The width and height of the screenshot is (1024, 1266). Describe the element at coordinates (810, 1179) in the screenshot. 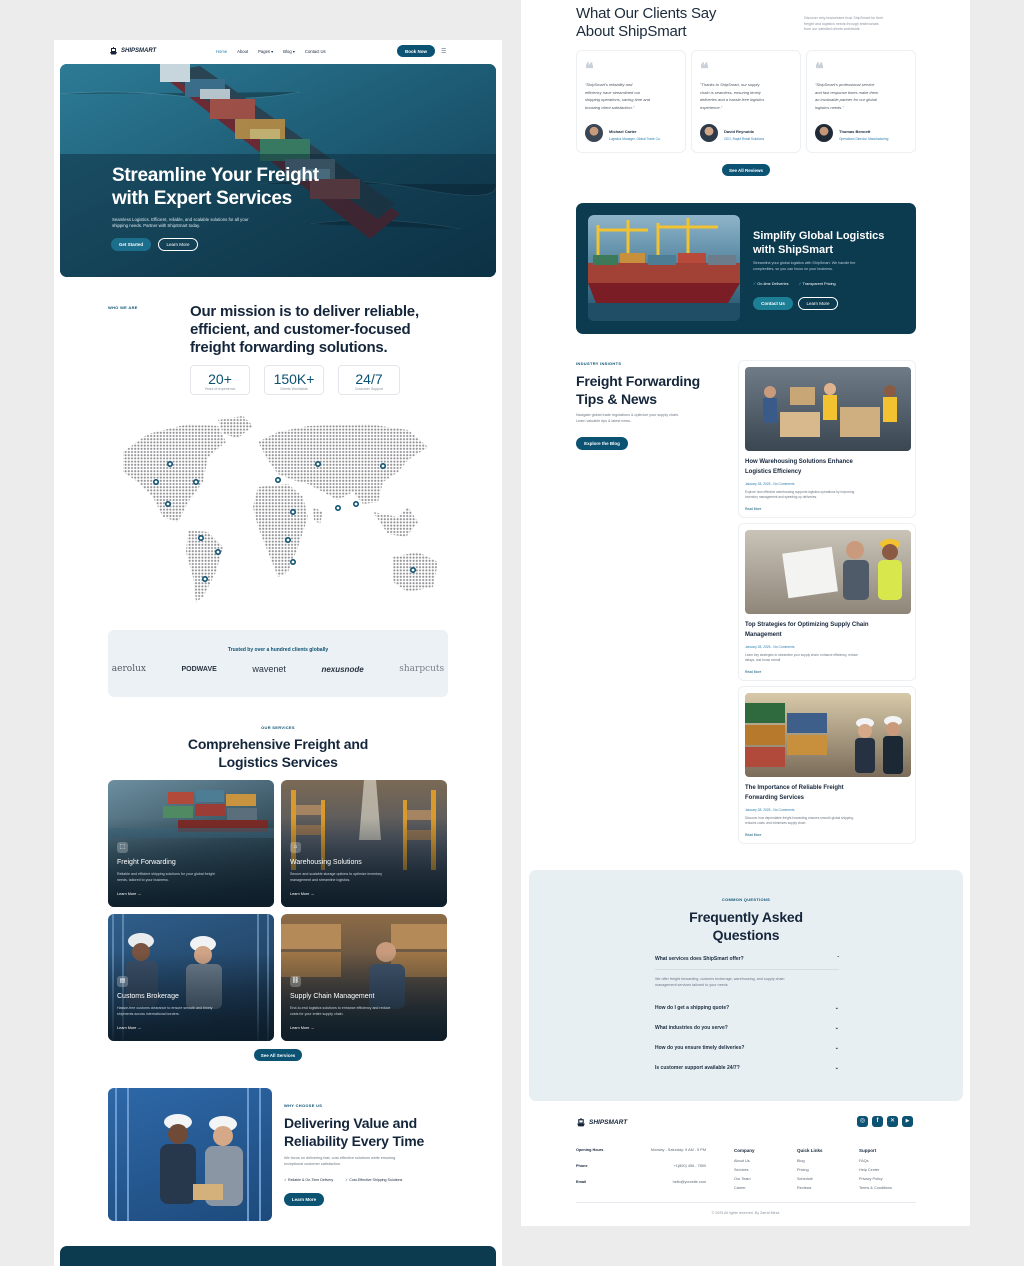

I see `footer-link: Schedule` at that location.